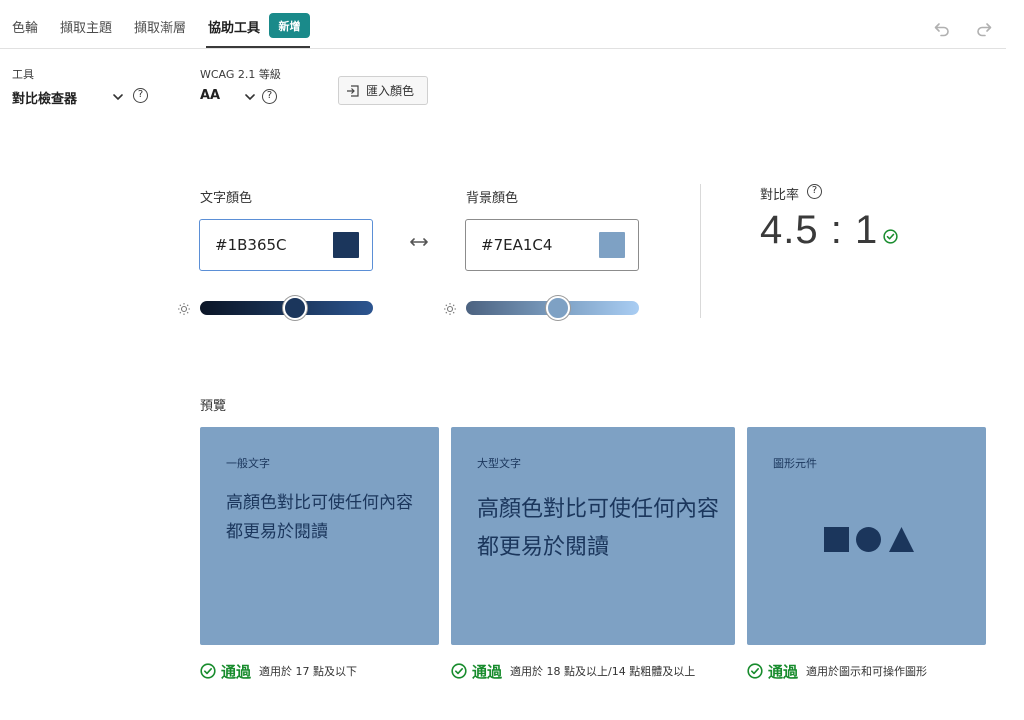 The height and width of the screenshot is (720, 1024). Describe the element at coordinates (251, 245) in the screenshot. I see `text-color-hex: #1B365C` at that location.